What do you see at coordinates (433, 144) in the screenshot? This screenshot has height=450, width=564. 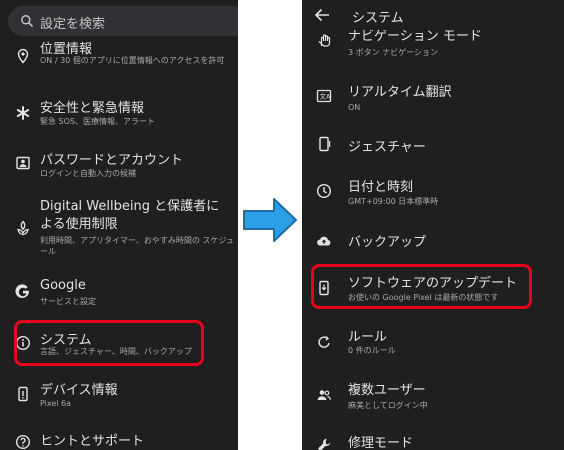 I see `system-item-gestures: ジェスチャー` at bounding box center [433, 144].